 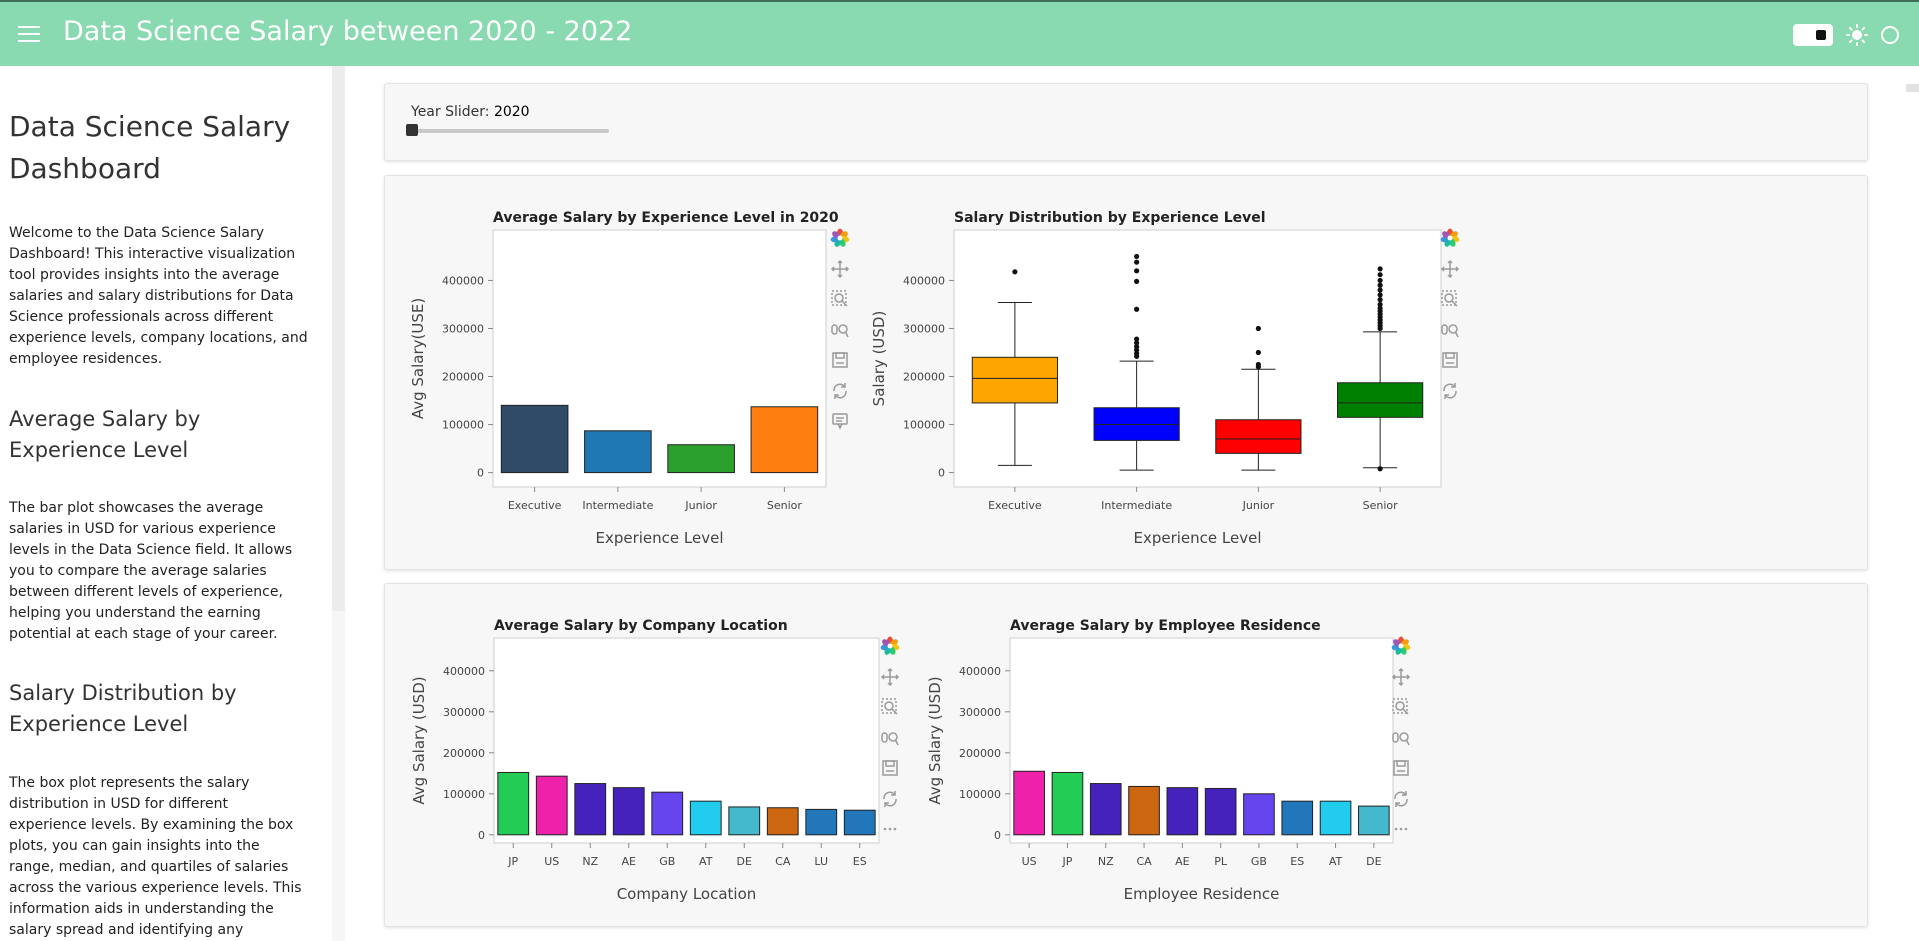 What do you see at coordinates (1890, 35) in the screenshot?
I see `circle-icon` at bounding box center [1890, 35].